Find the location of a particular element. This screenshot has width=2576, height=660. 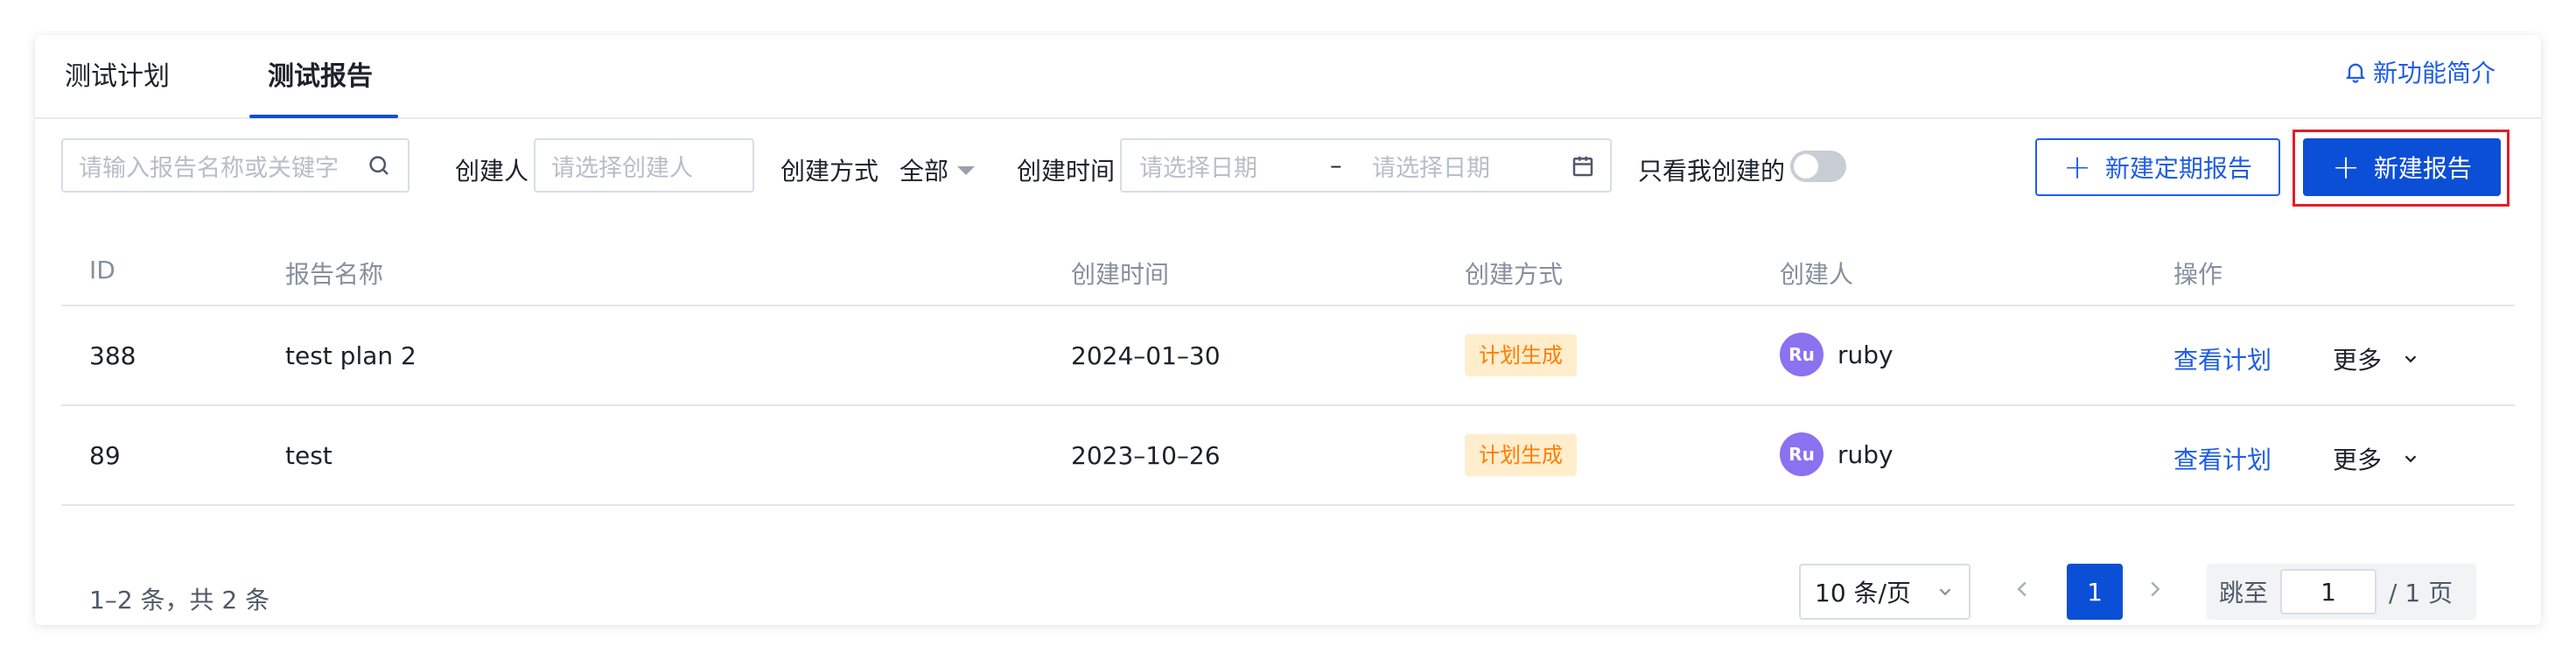

page-total-label: / 1 页 is located at coordinates (2421, 593).